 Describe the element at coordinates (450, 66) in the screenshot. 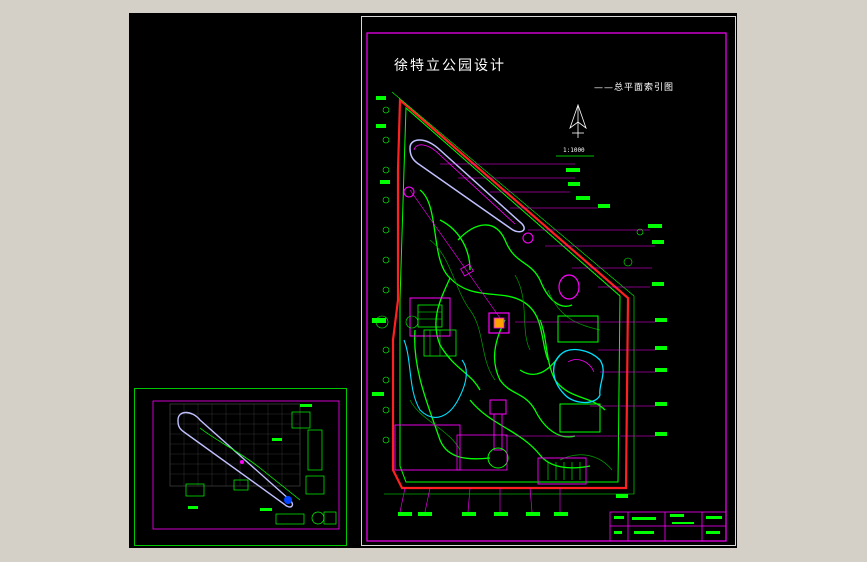

I see `drawing-title: 徐特立公园设计` at that location.